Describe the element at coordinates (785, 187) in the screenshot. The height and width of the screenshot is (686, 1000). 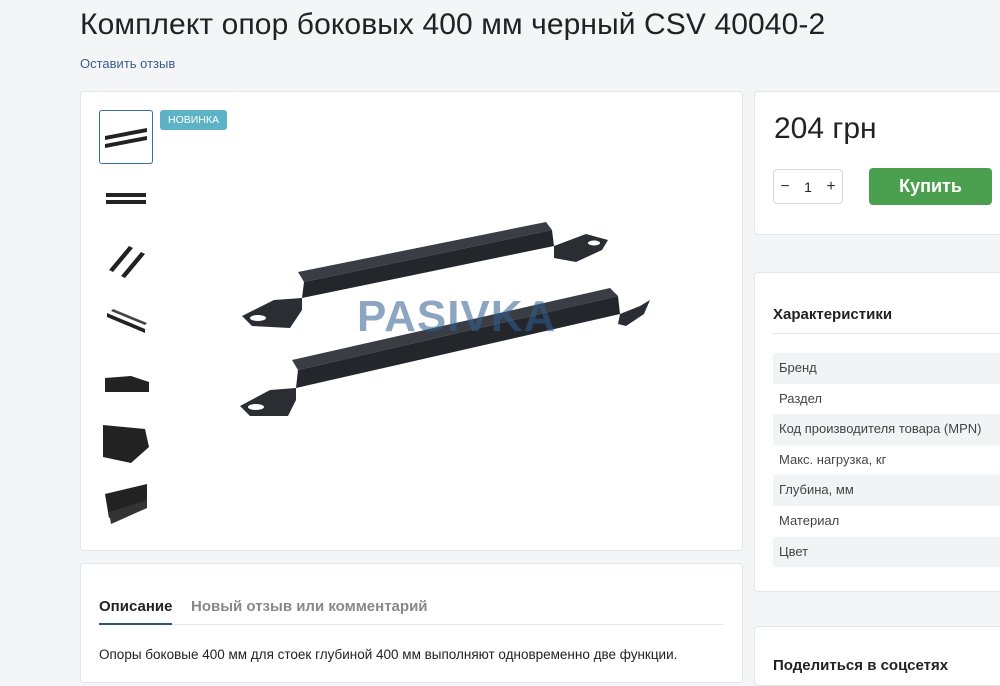
I see `decrease-quantity-button: −` at that location.